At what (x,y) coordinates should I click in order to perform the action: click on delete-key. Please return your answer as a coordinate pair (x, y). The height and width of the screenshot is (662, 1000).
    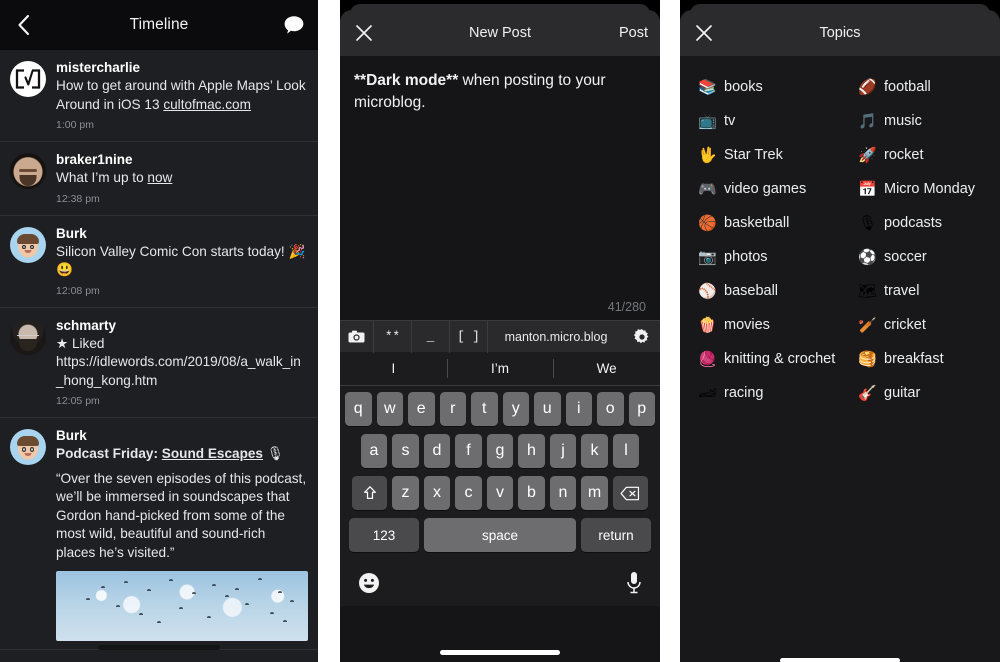
    Looking at the image, I should click on (630, 493).